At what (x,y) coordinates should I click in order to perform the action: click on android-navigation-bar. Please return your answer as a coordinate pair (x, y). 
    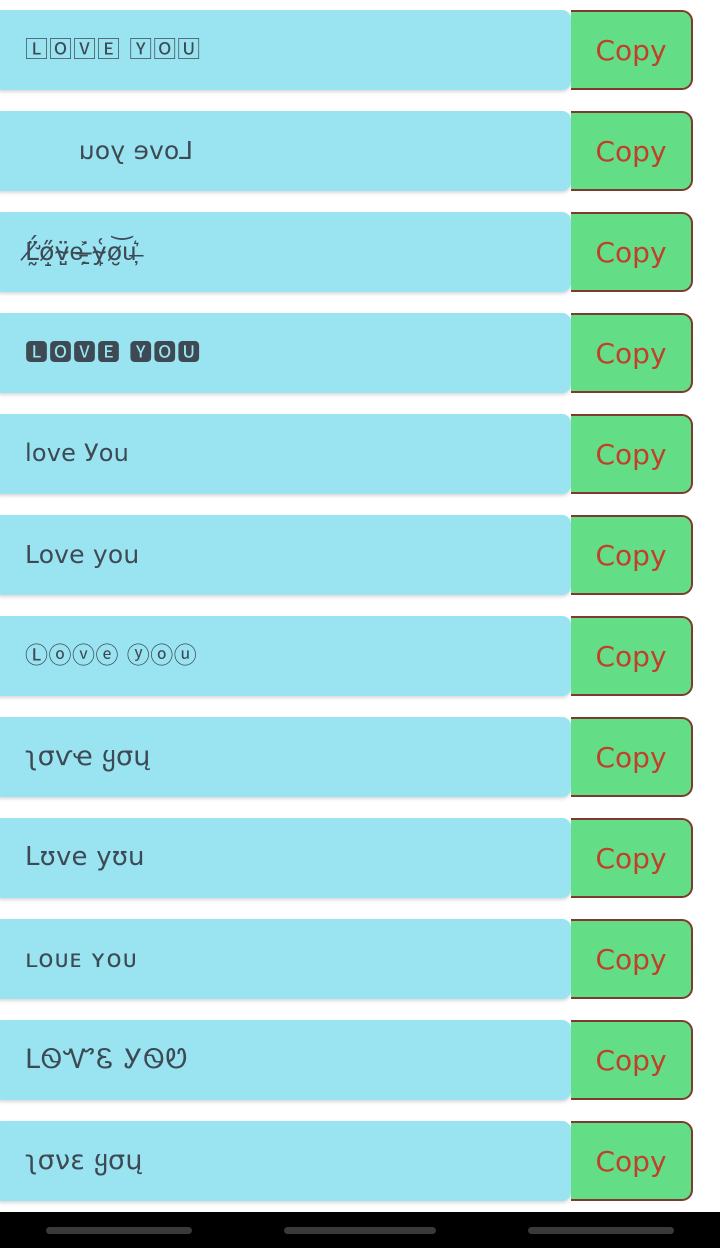
    Looking at the image, I should click on (360, 1230).